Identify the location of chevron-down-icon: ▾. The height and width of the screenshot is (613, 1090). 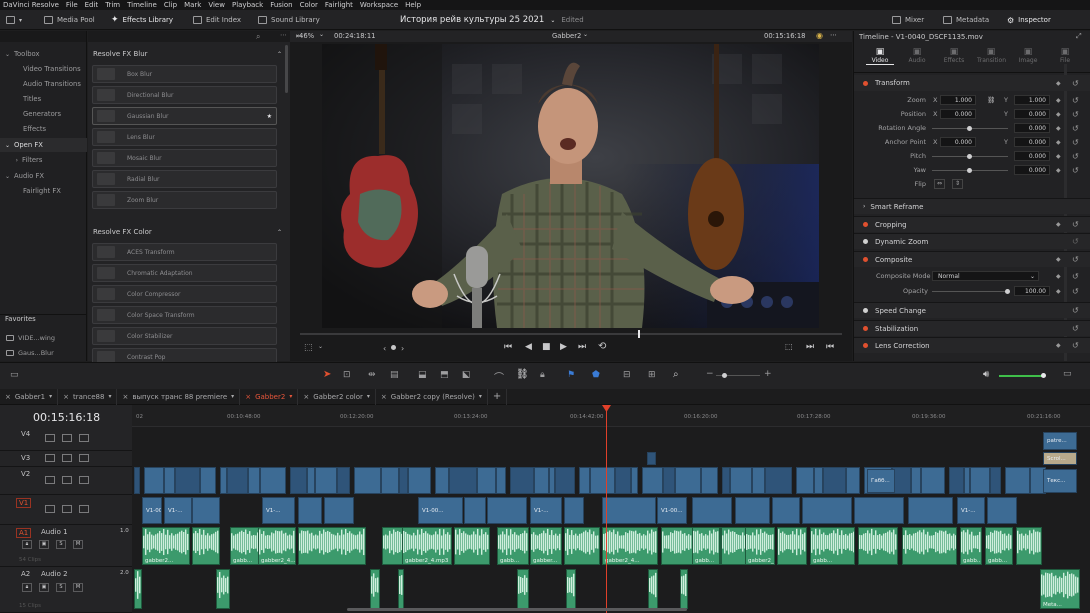
(368, 396).